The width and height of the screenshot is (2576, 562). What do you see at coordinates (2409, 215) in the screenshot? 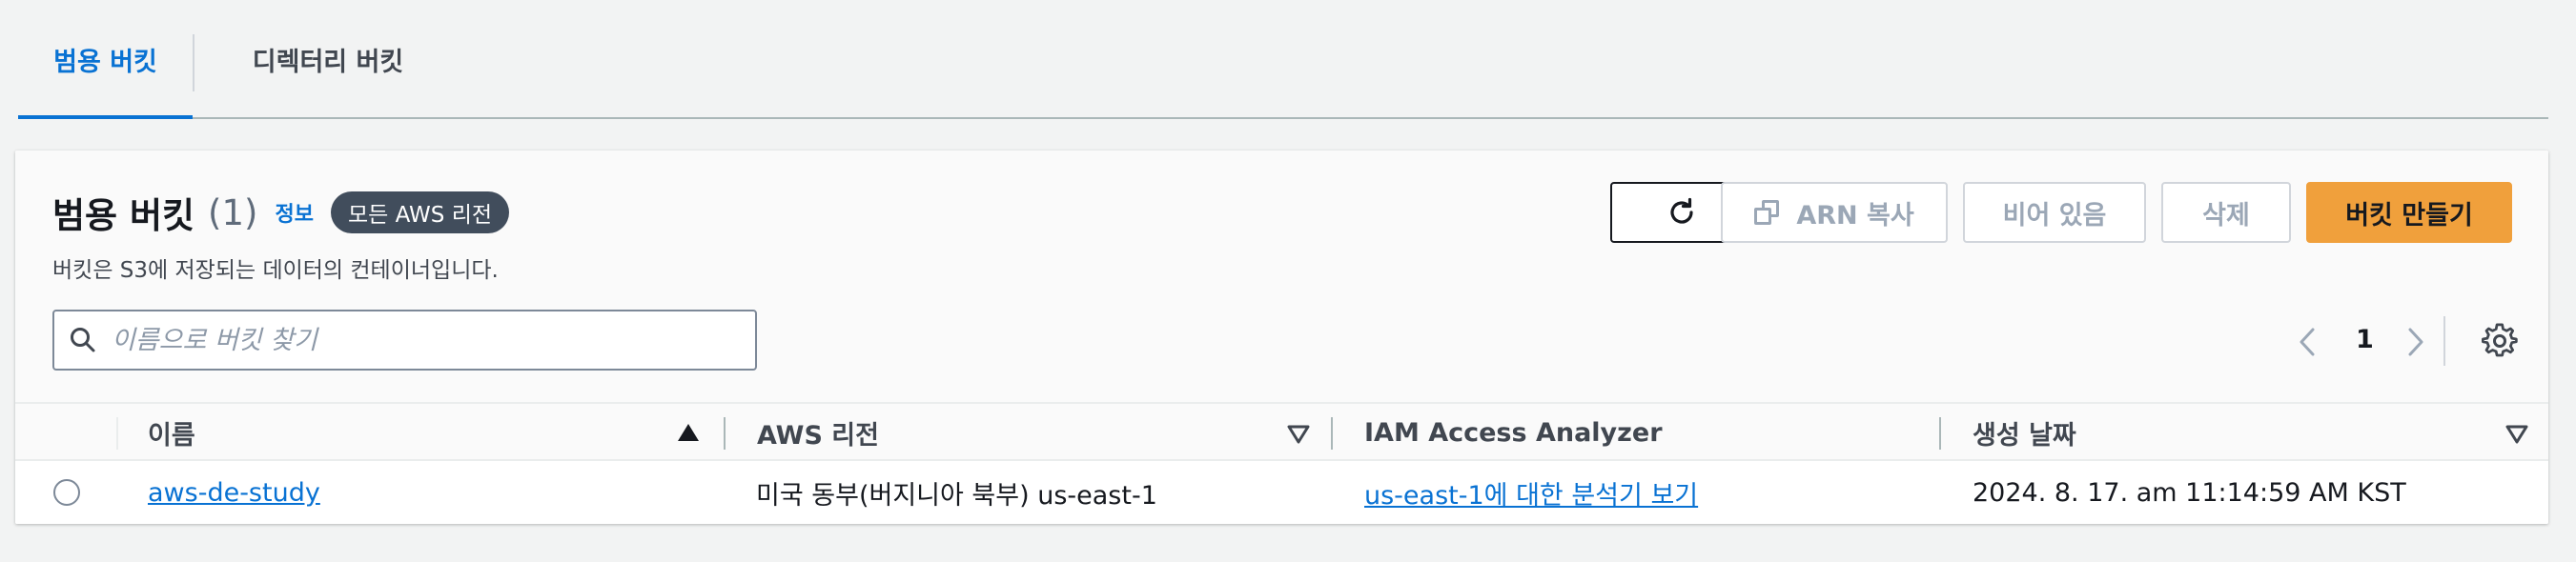
I see `create-bucket-label: 버킷 만들기` at bounding box center [2409, 215].